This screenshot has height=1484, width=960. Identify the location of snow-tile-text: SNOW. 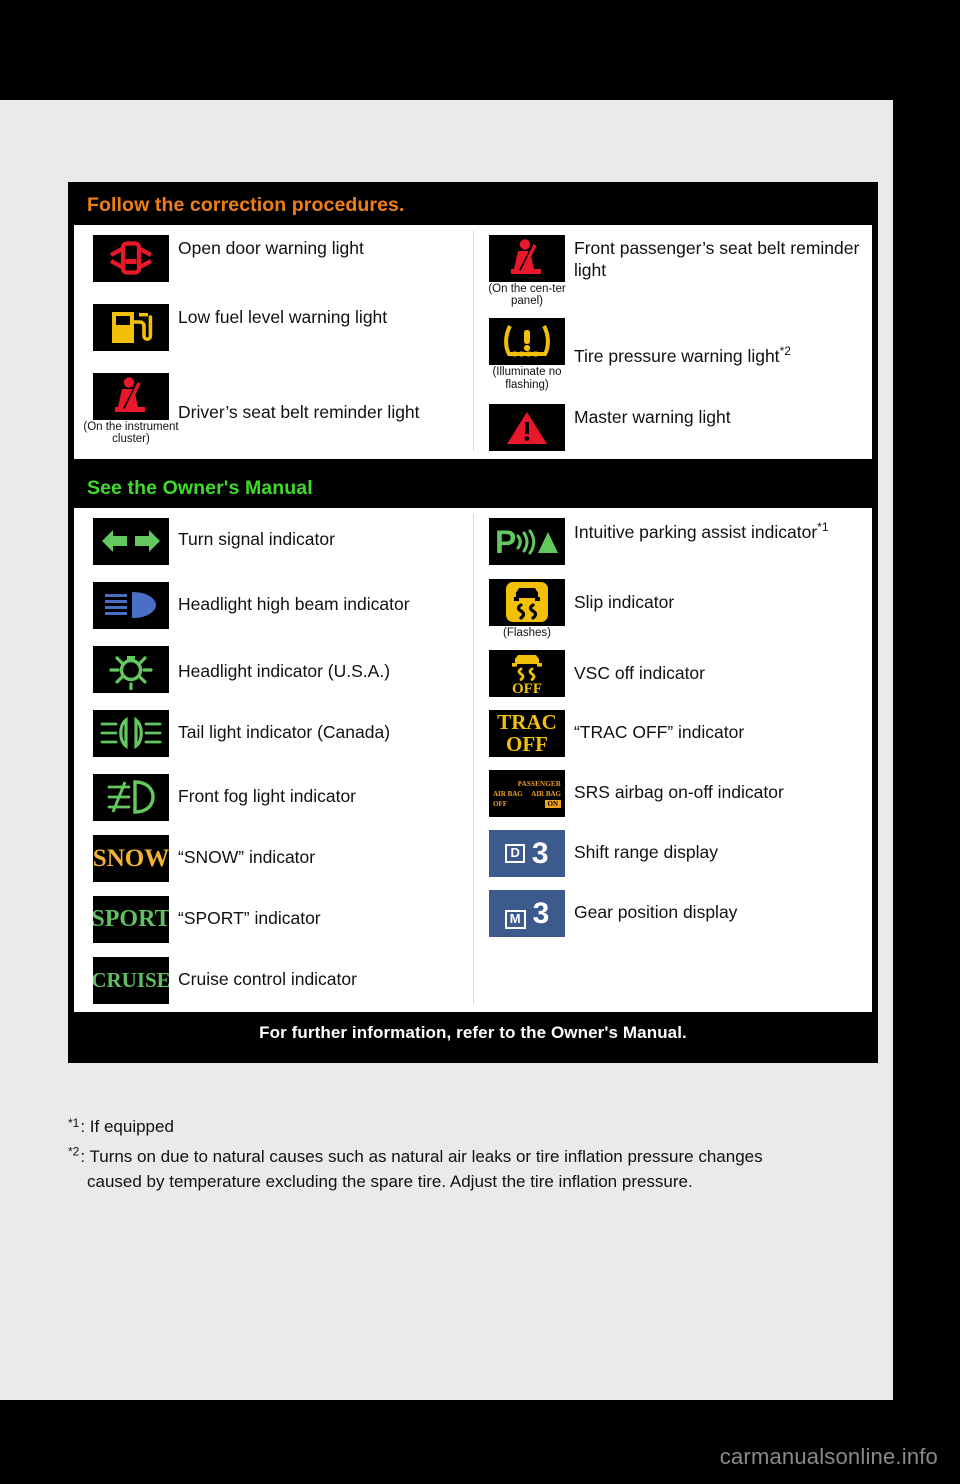
(131, 858).